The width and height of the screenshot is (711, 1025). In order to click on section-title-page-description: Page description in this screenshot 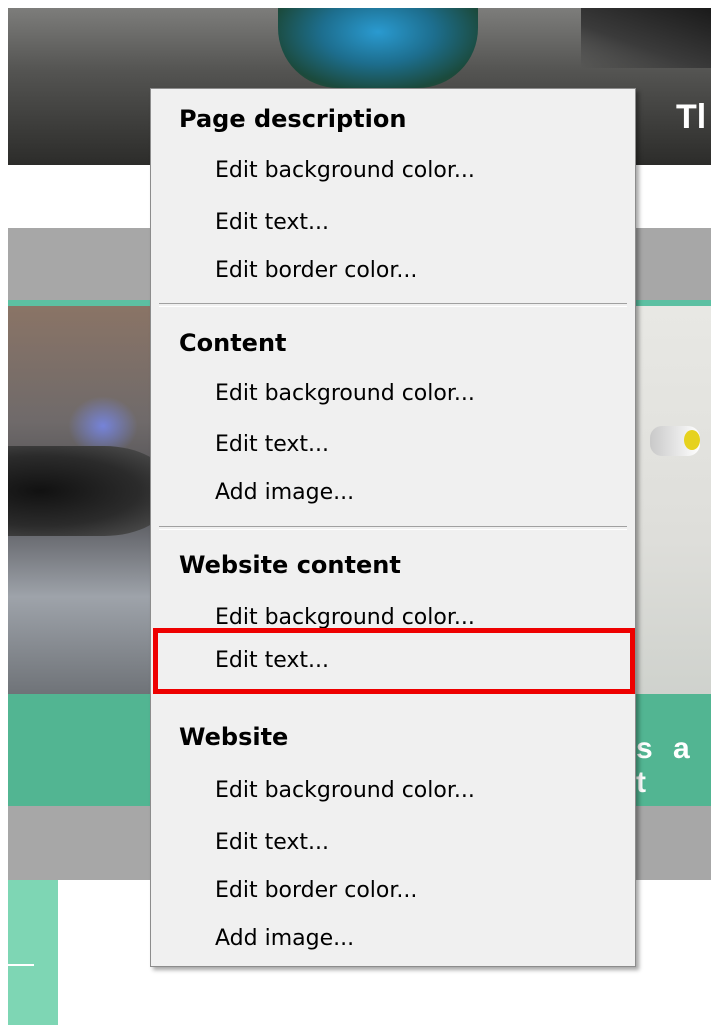, I will do `click(293, 119)`.